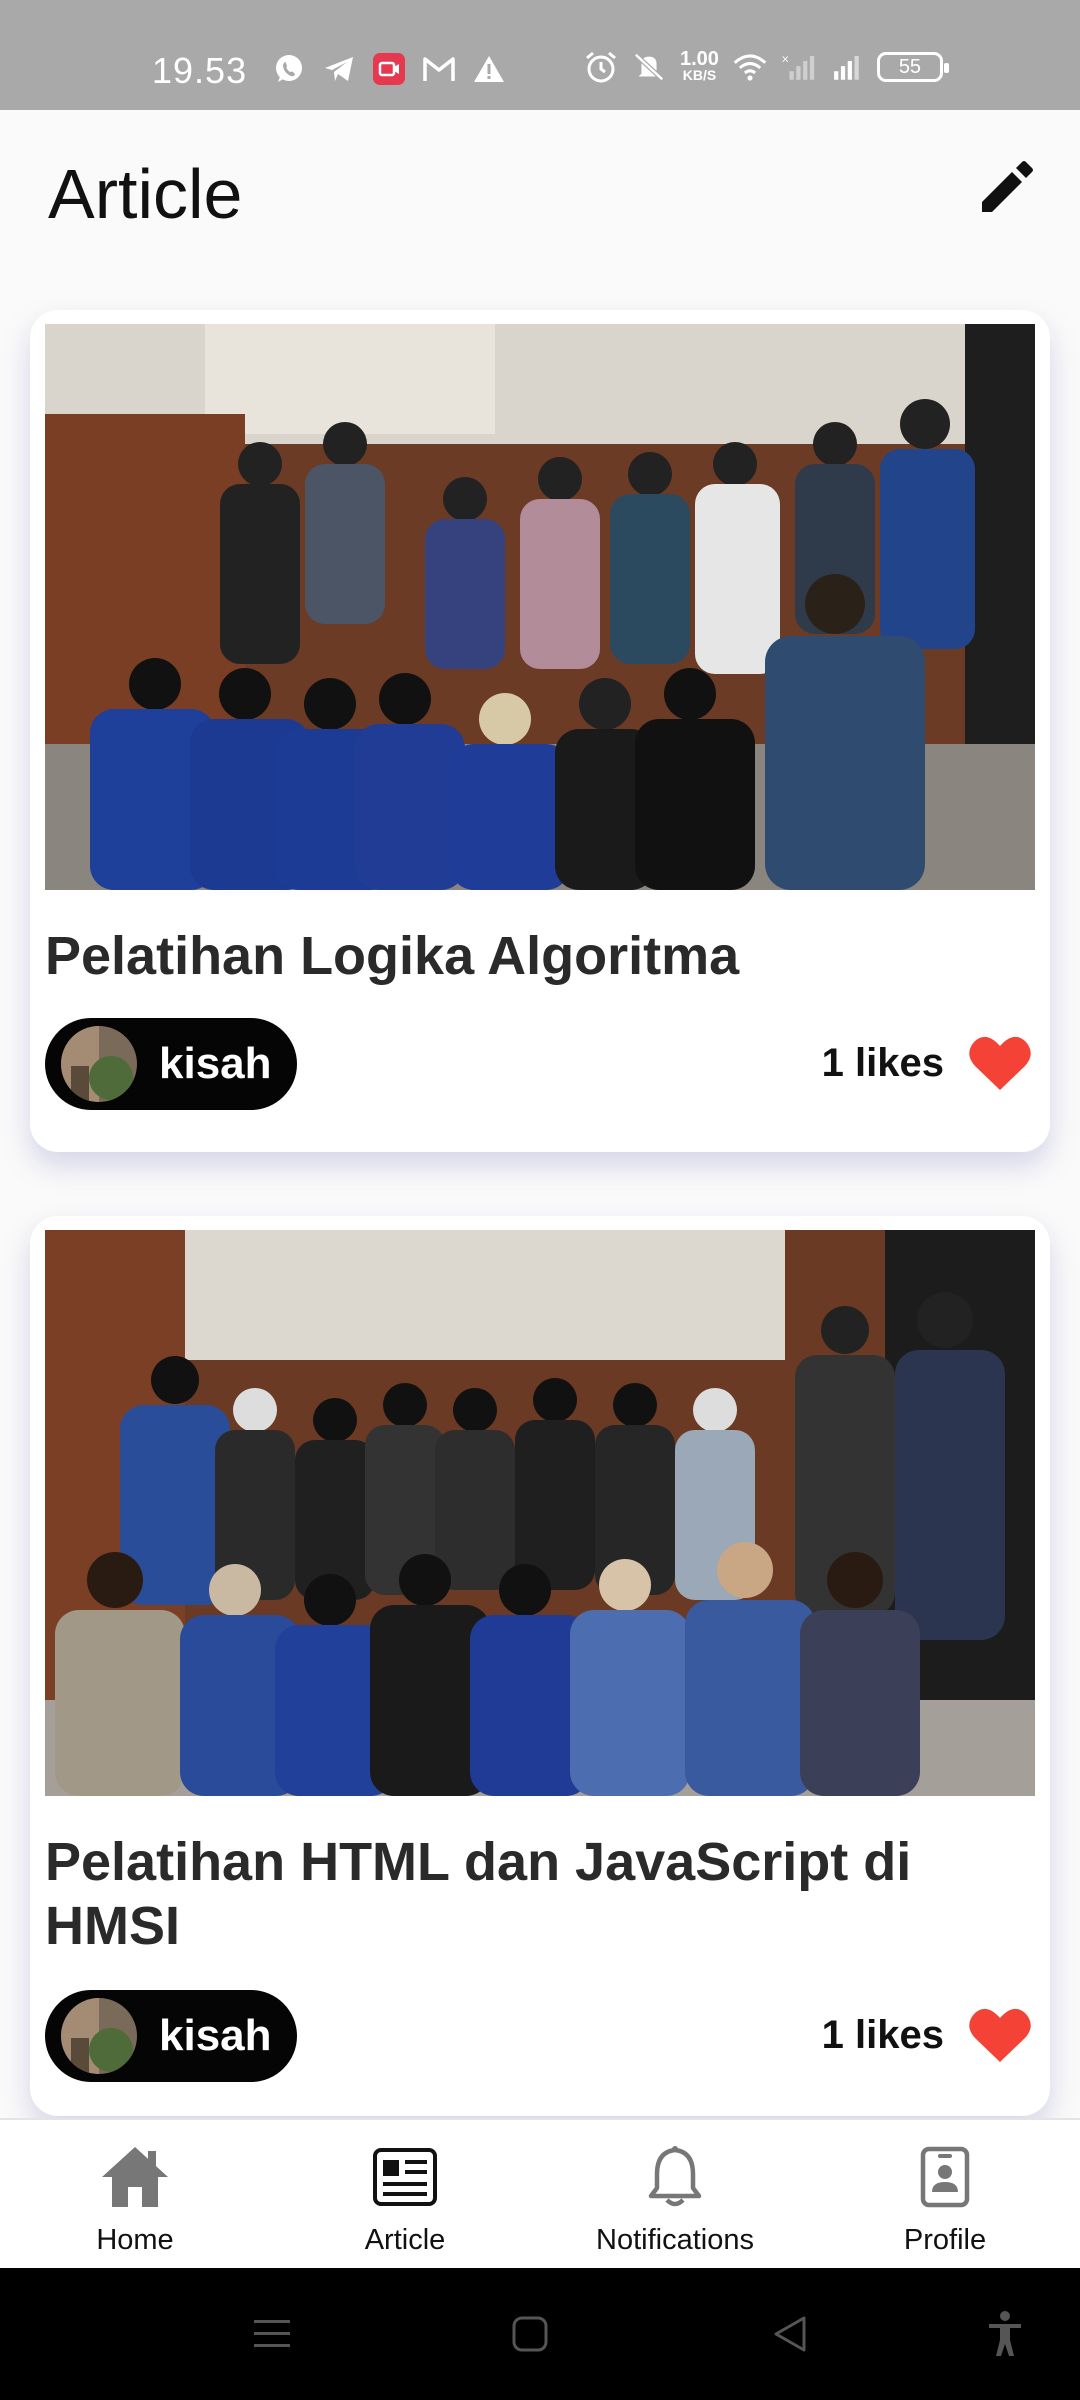  Describe the element at coordinates (649, 67) in the screenshot. I see `mute-icon` at that location.